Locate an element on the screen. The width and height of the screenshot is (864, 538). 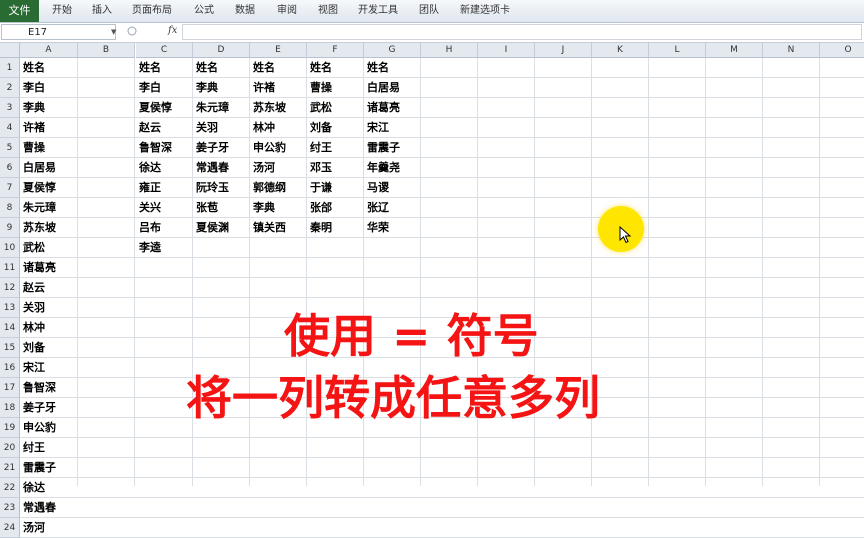
fx-icon: fx is located at coordinates (172, 30).